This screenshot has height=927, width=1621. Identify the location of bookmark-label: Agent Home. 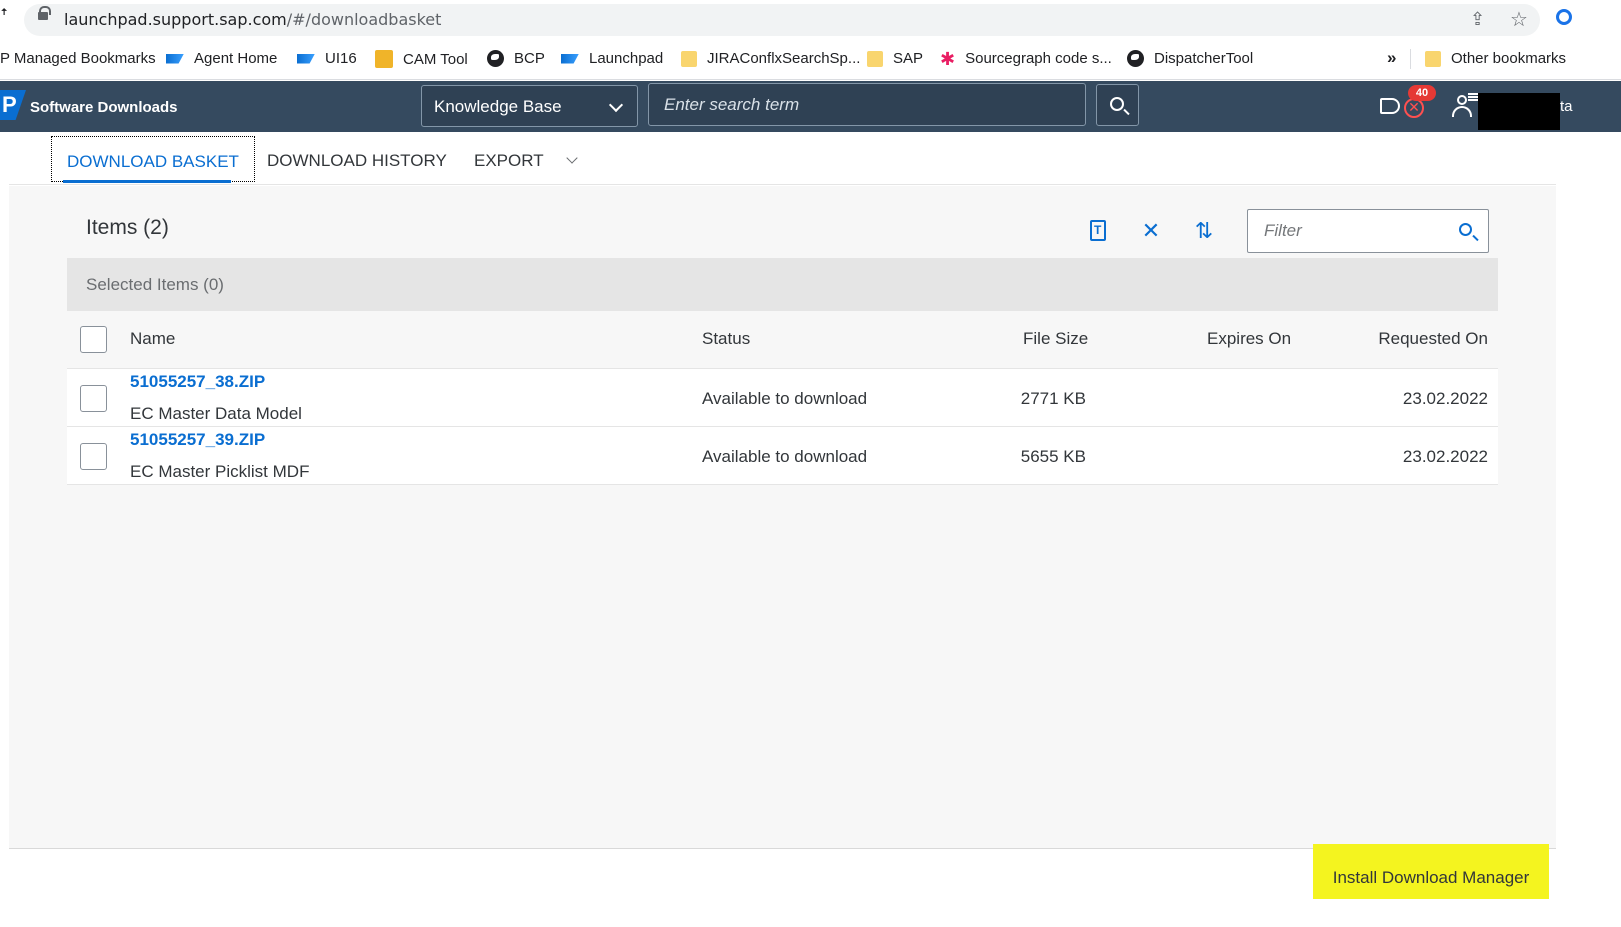
(236, 58).